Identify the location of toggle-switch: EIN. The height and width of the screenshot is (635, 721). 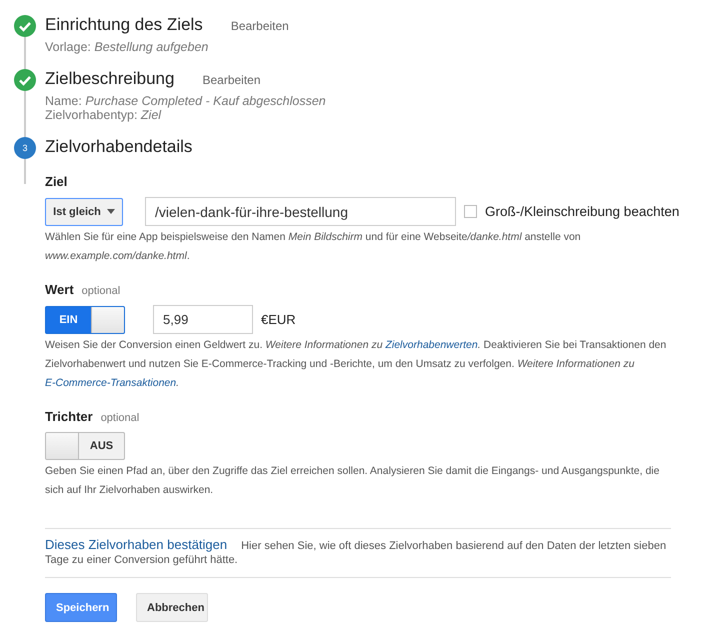
(85, 320).